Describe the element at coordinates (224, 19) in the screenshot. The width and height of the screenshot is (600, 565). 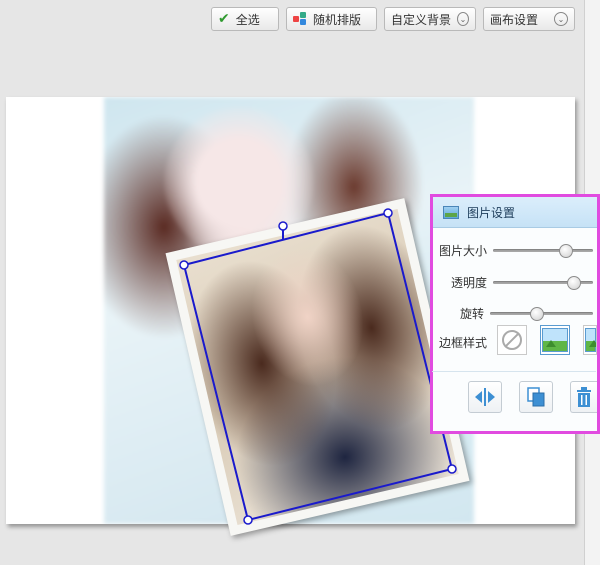
I see `check-icon: ✔` at that location.